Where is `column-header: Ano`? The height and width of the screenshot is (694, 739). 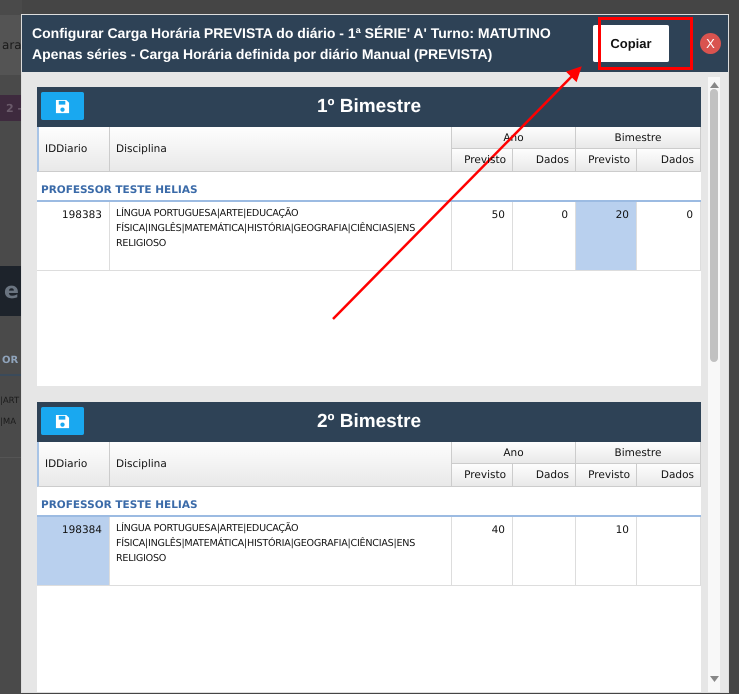 column-header: Ano is located at coordinates (514, 453).